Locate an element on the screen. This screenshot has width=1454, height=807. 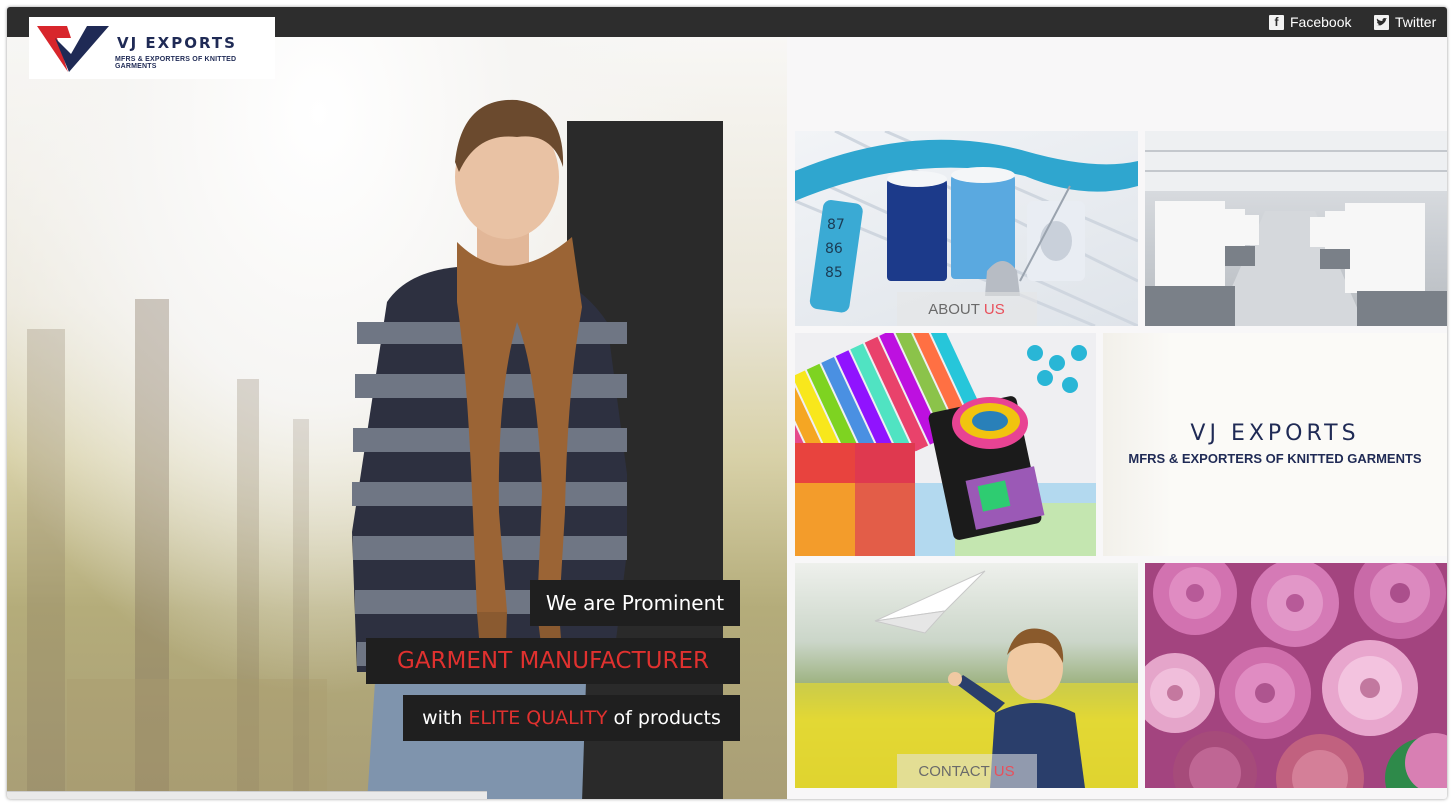
vj-logo-icon is located at coordinates (73, 49).